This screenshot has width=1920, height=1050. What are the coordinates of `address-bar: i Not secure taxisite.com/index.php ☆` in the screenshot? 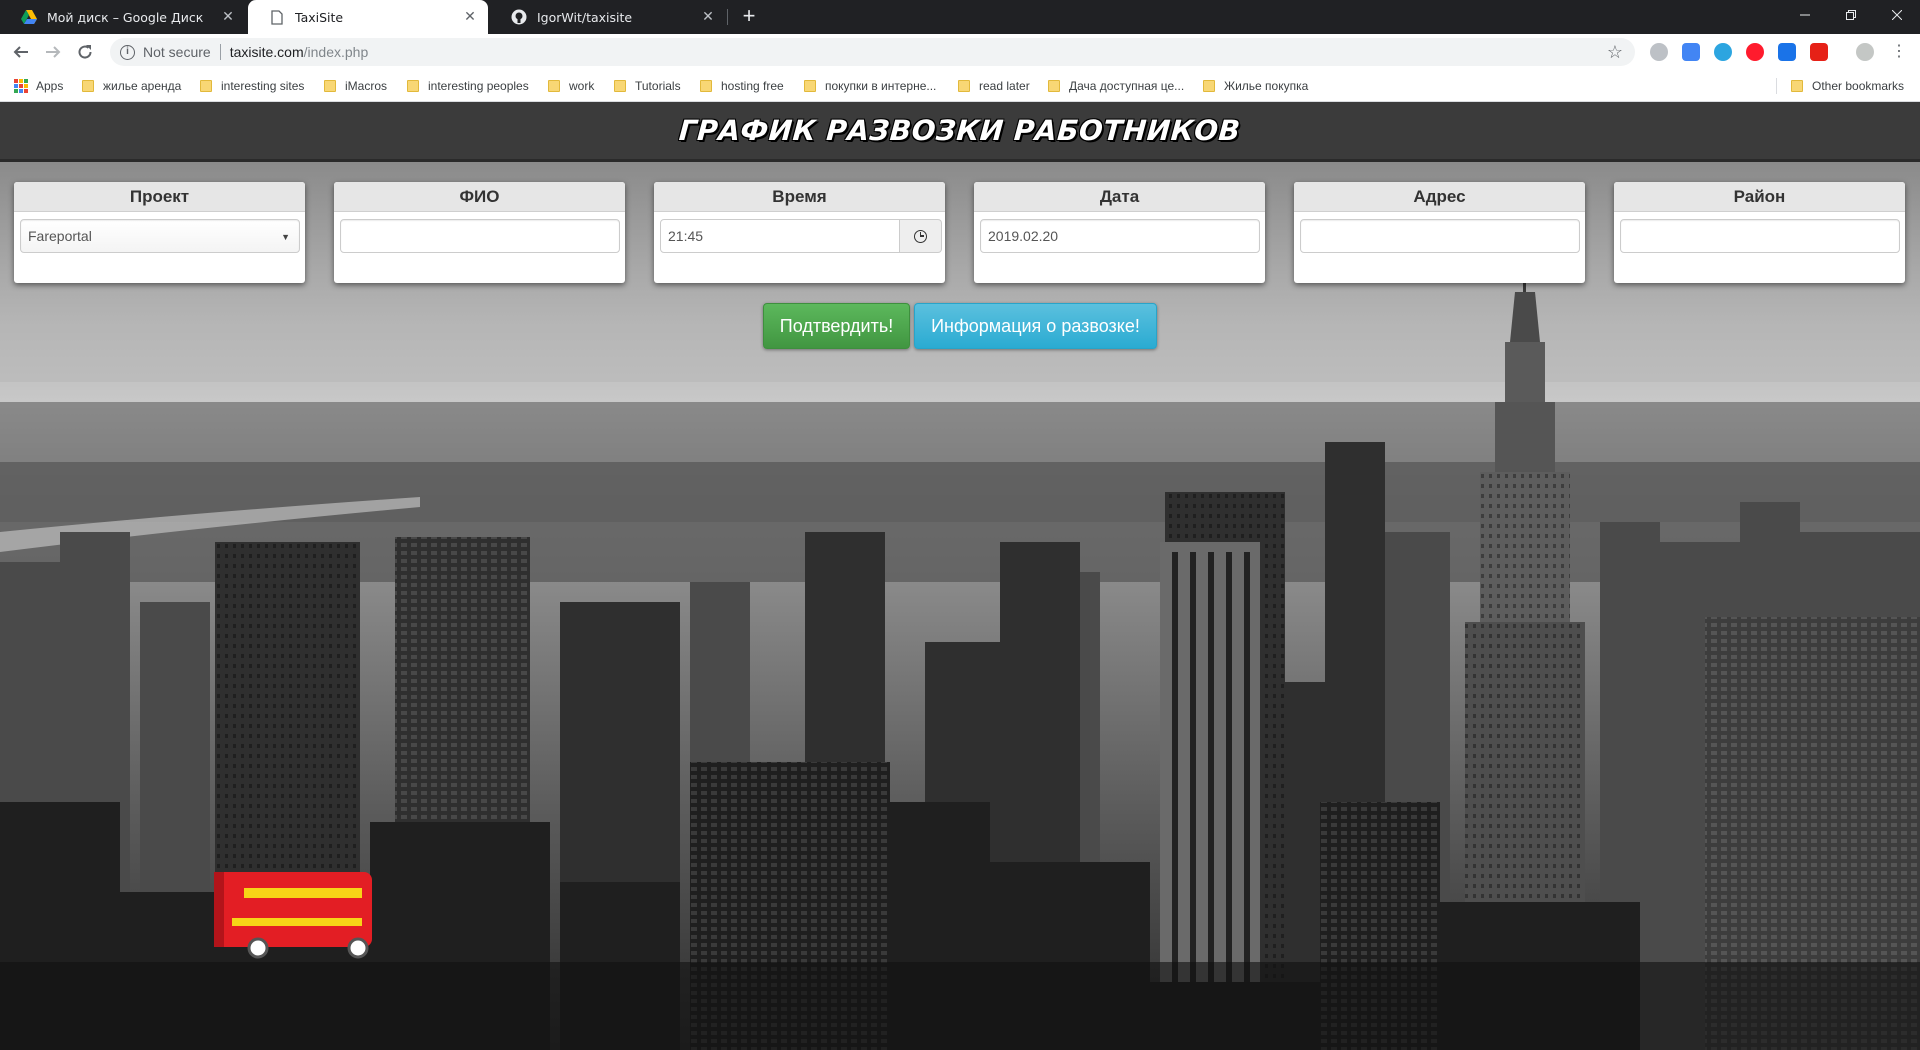 It's located at (872, 52).